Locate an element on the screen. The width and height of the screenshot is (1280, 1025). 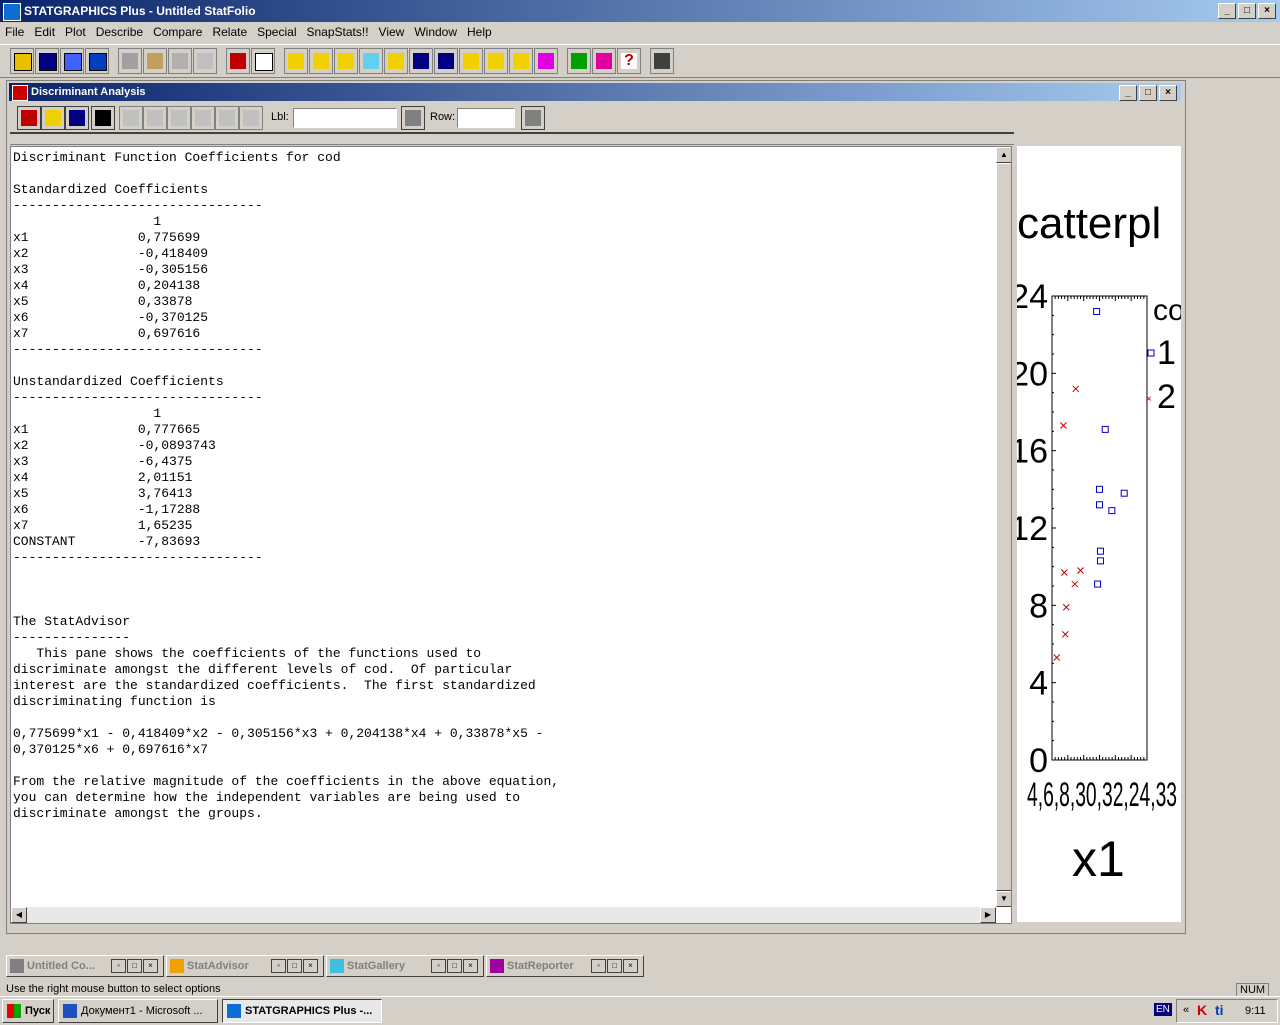
vertical-scroll-thumb is located at coordinates (1003, 527).